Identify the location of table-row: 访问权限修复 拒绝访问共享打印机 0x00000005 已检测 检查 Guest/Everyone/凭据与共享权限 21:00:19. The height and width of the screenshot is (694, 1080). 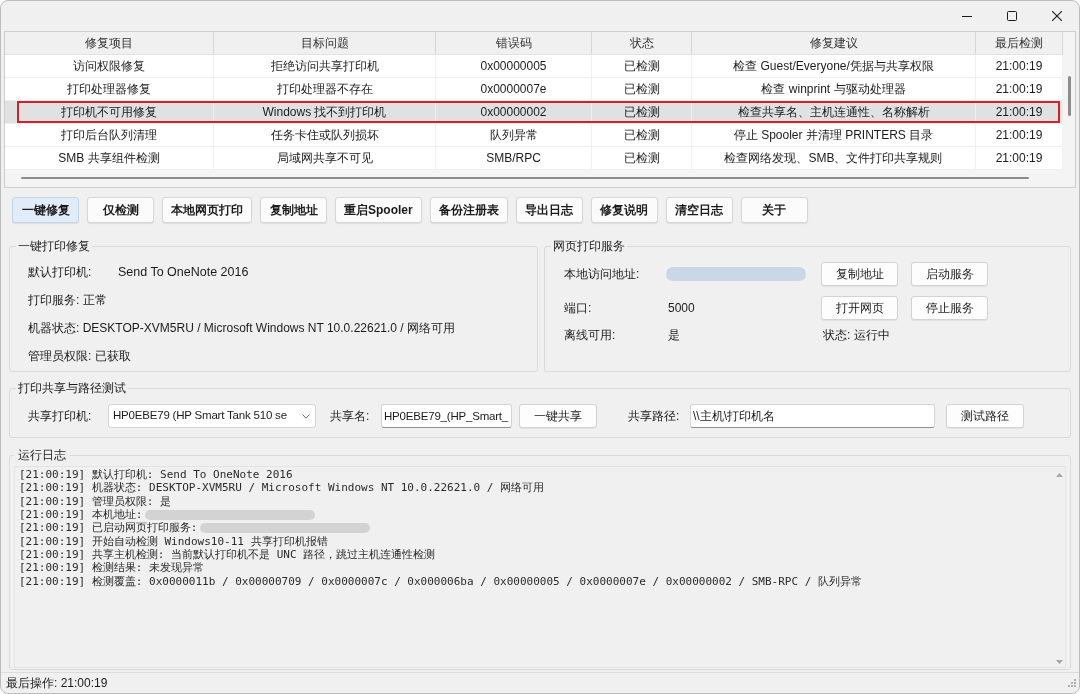
(534, 66).